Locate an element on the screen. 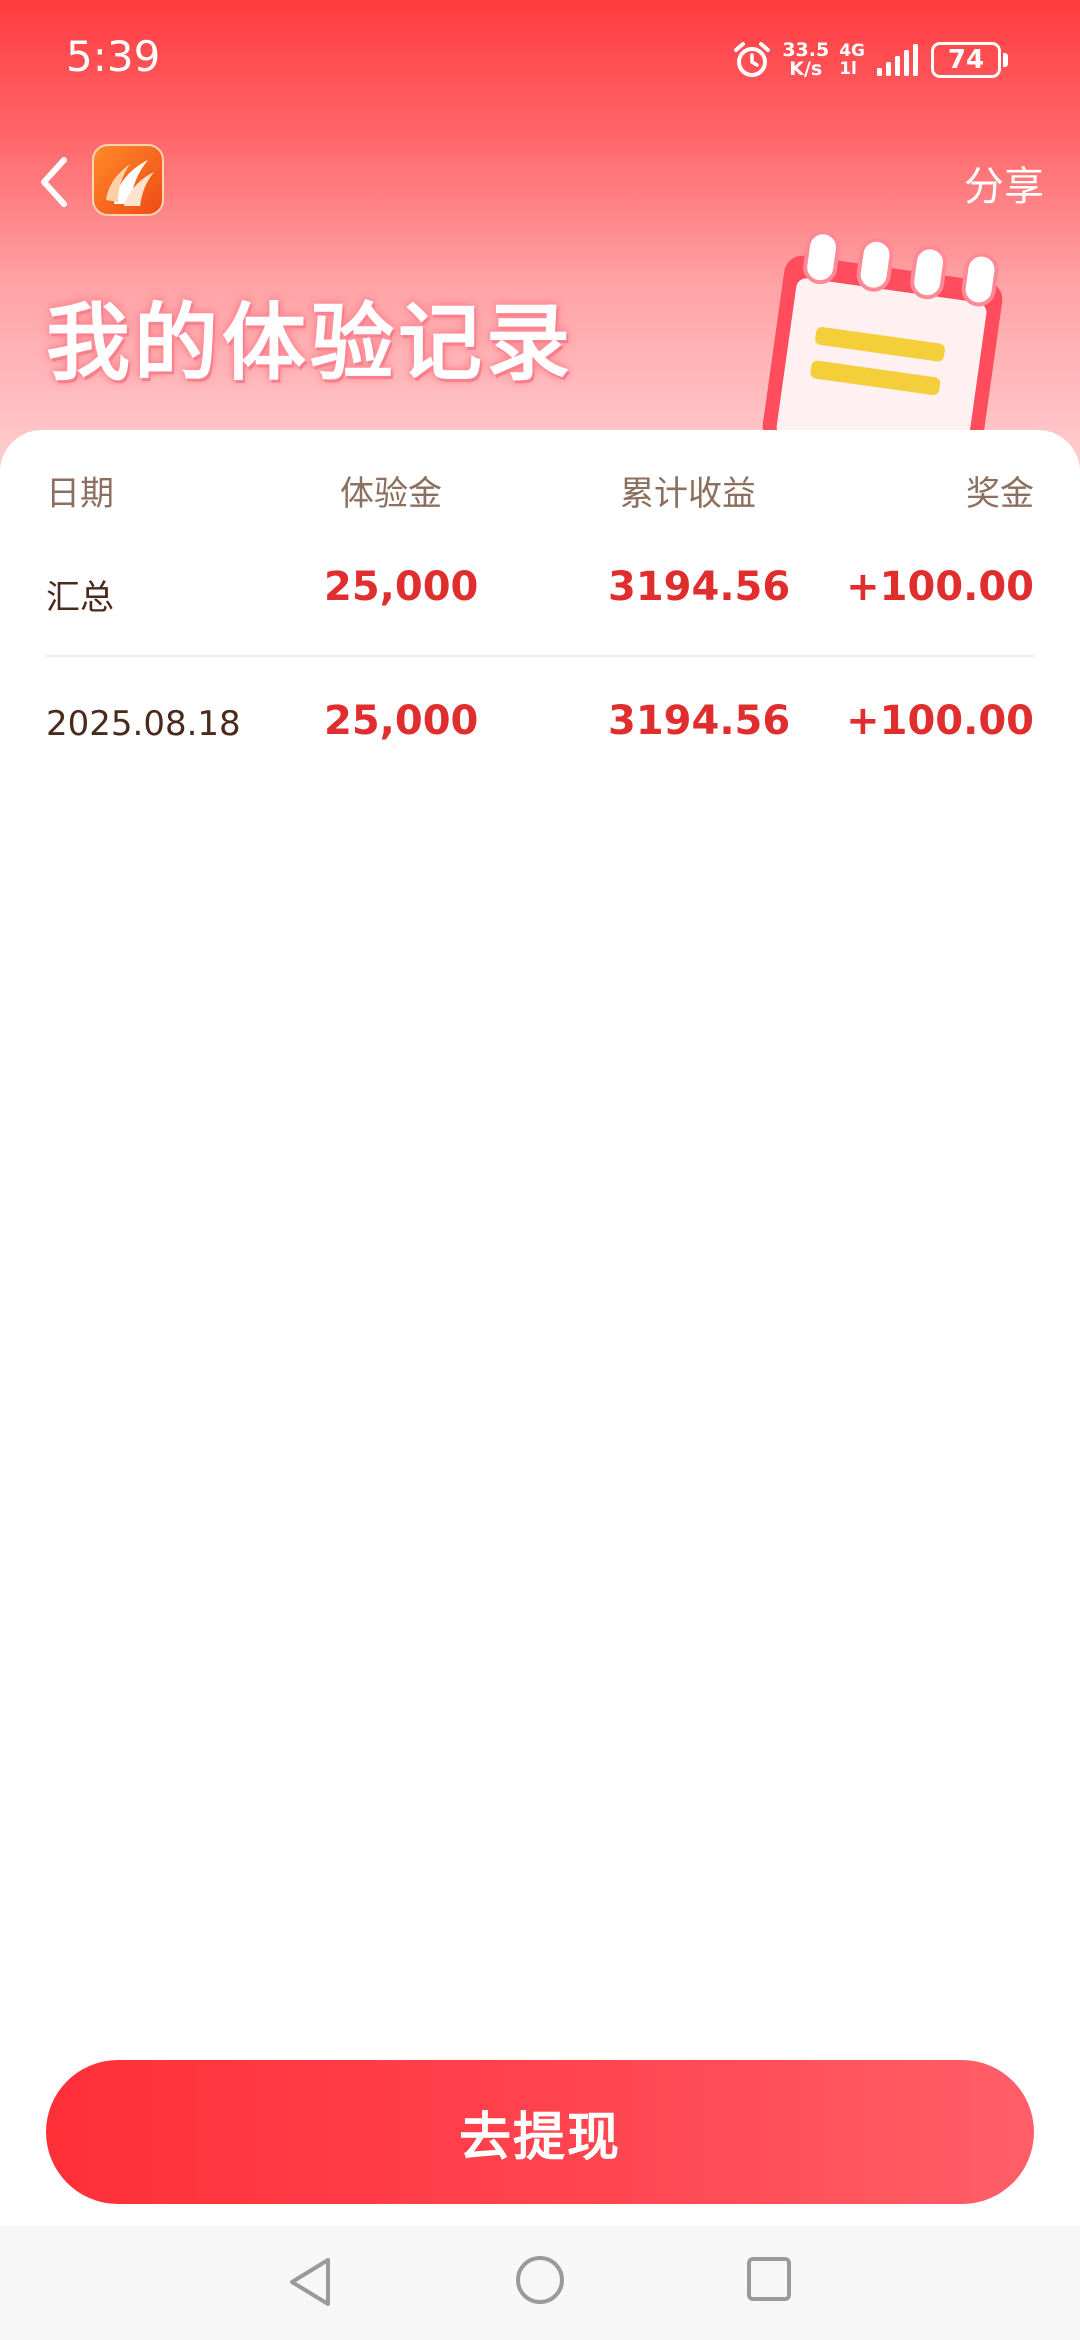  row-date: 汇总 is located at coordinates (80, 598).